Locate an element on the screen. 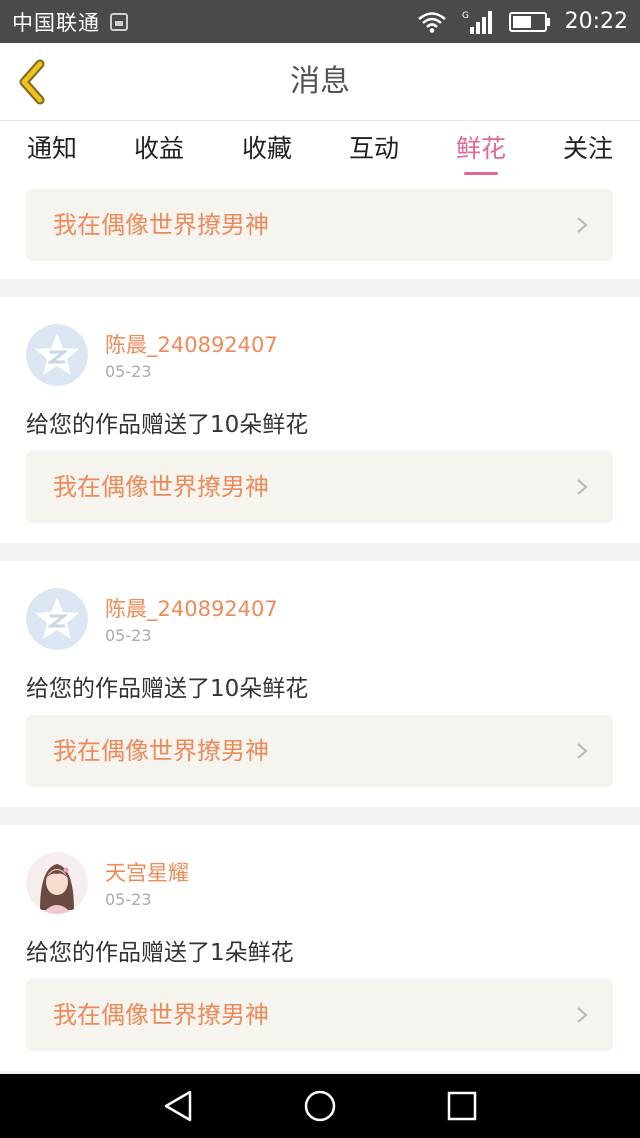 Image resolution: width=640 pixels, height=1138 pixels. chevron-left-icon is located at coordinates (32, 82).